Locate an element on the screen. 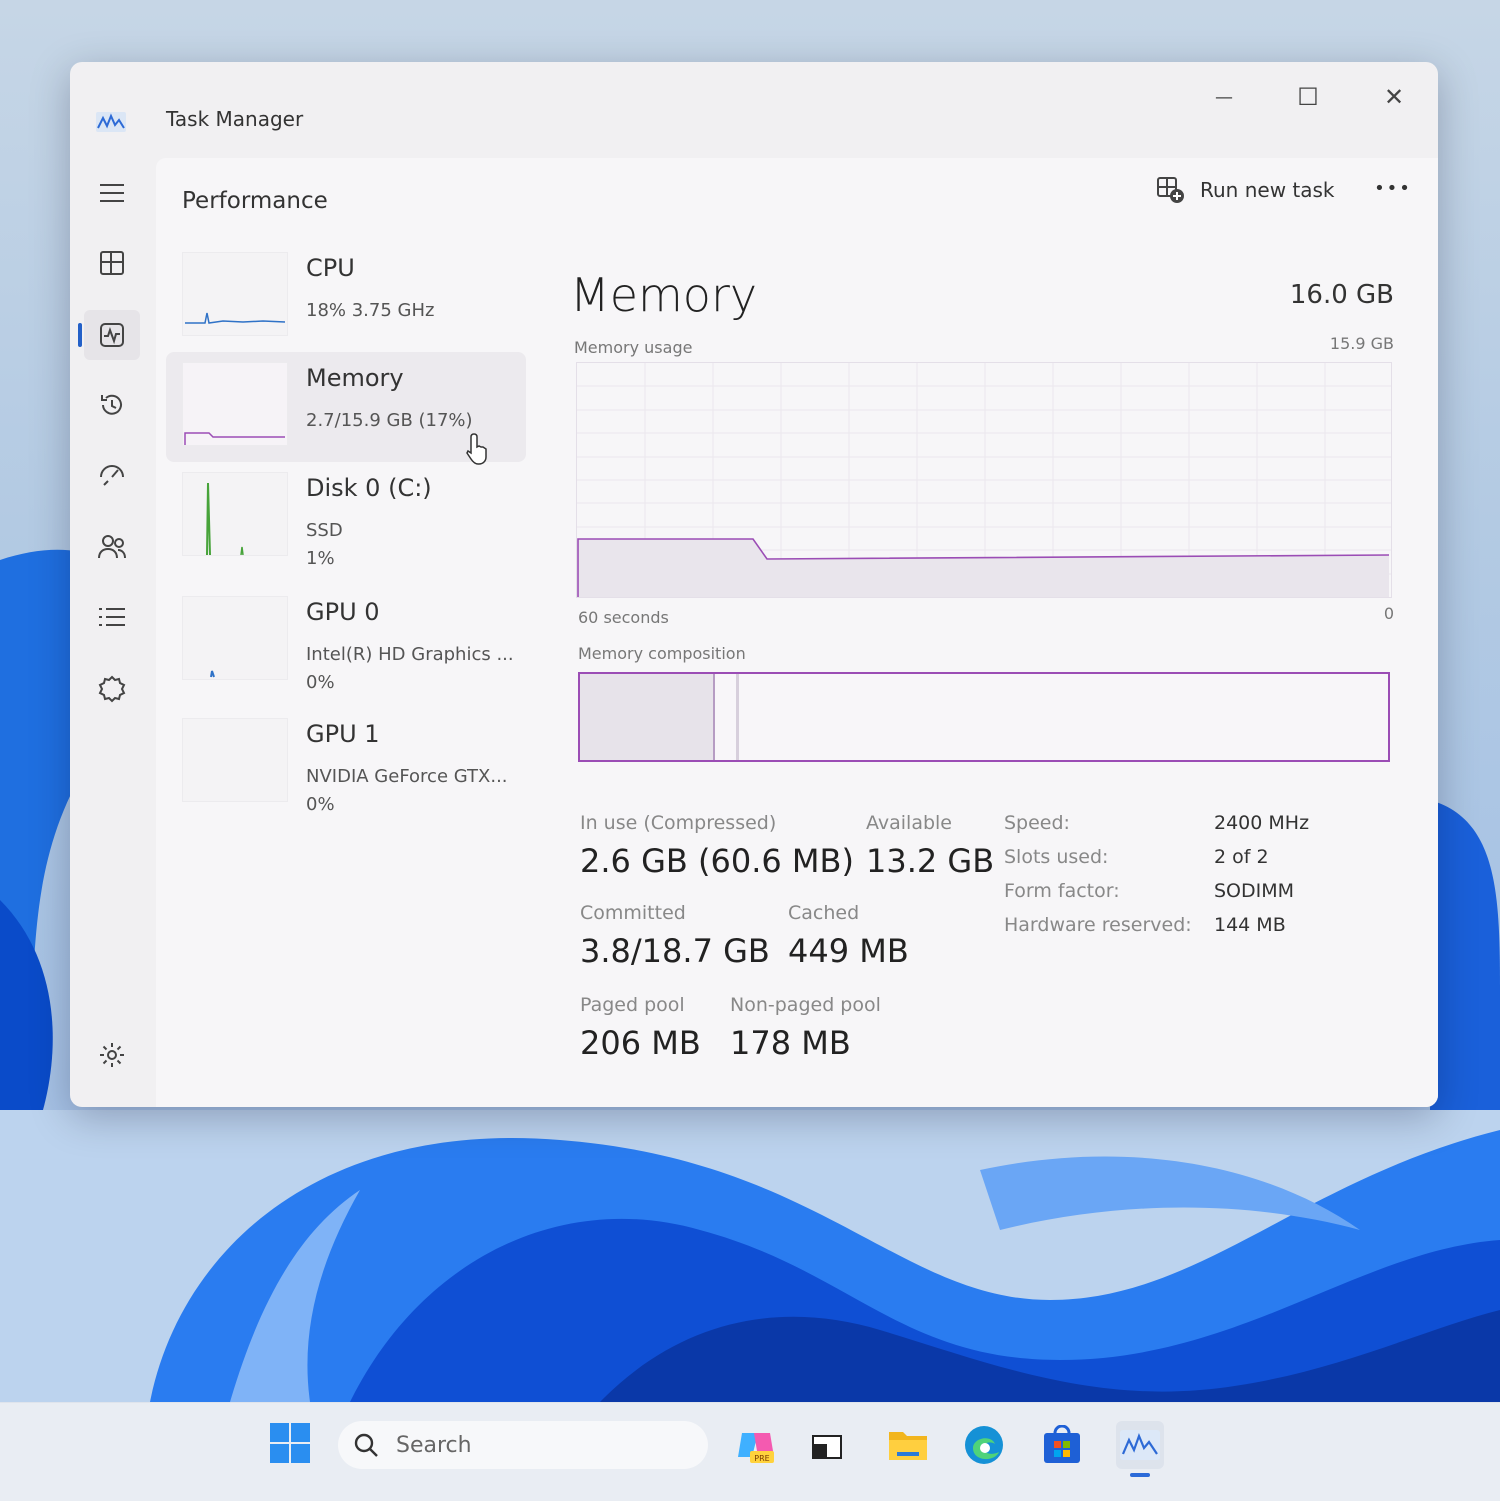  edge-icon is located at coordinates (984, 1445).